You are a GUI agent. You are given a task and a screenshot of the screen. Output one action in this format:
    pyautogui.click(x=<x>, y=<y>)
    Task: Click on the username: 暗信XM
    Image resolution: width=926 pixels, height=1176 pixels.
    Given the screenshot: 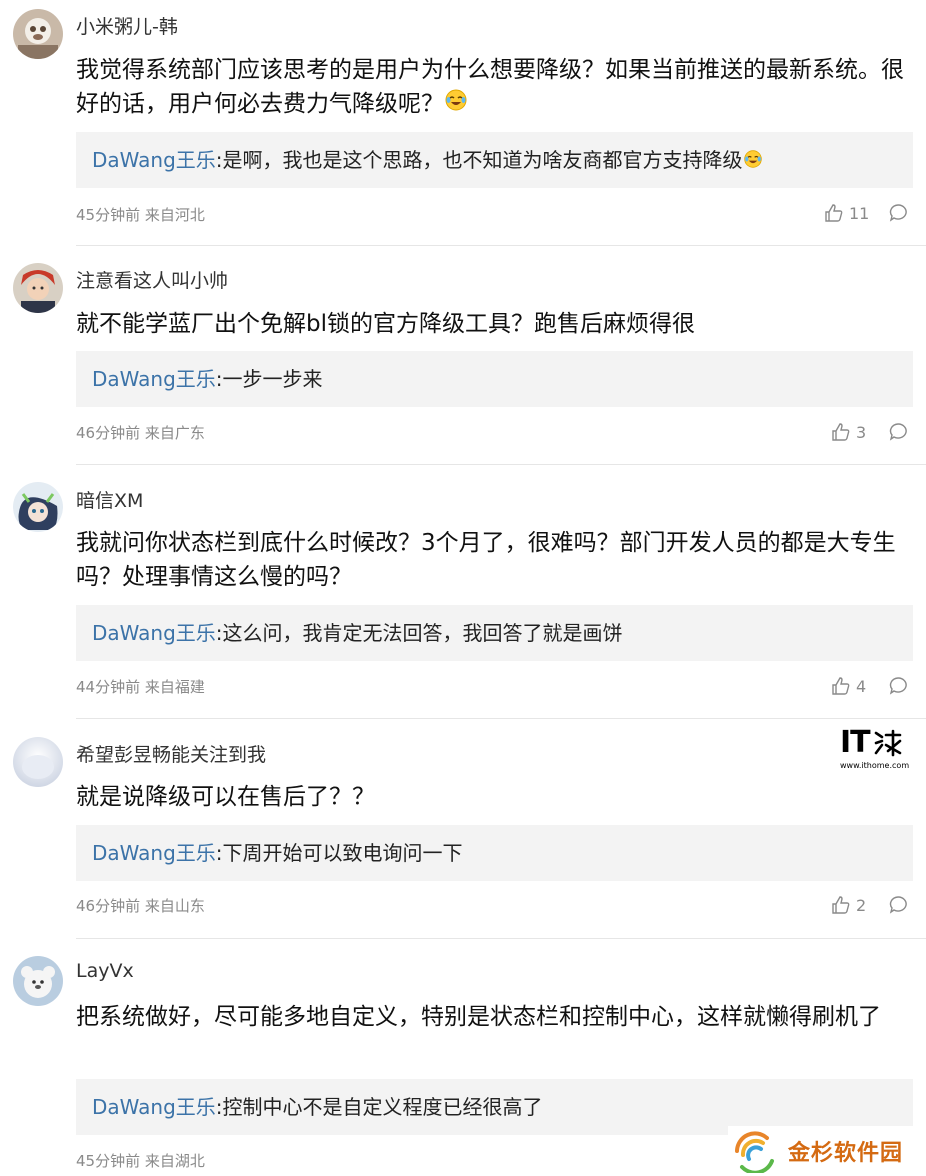 What is the action you would take?
    pyautogui.click(x=109, y=499)
    